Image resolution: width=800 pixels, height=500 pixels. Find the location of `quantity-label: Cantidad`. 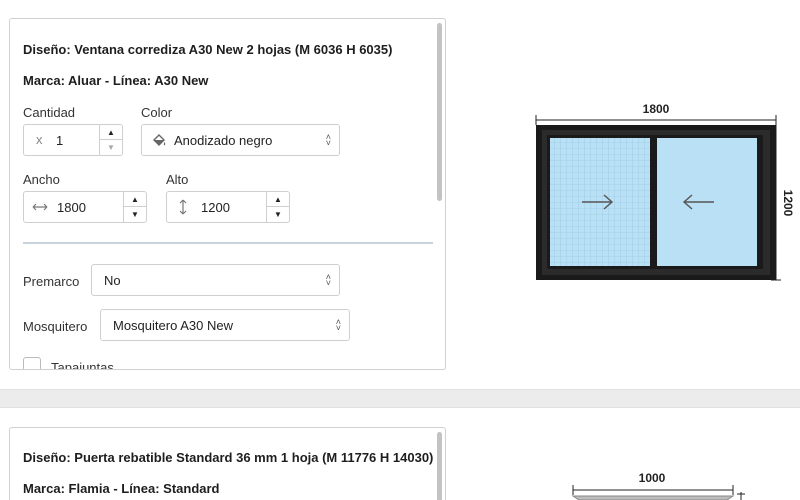

quantity-label: Cantidad is located at coordinates (49, 112).